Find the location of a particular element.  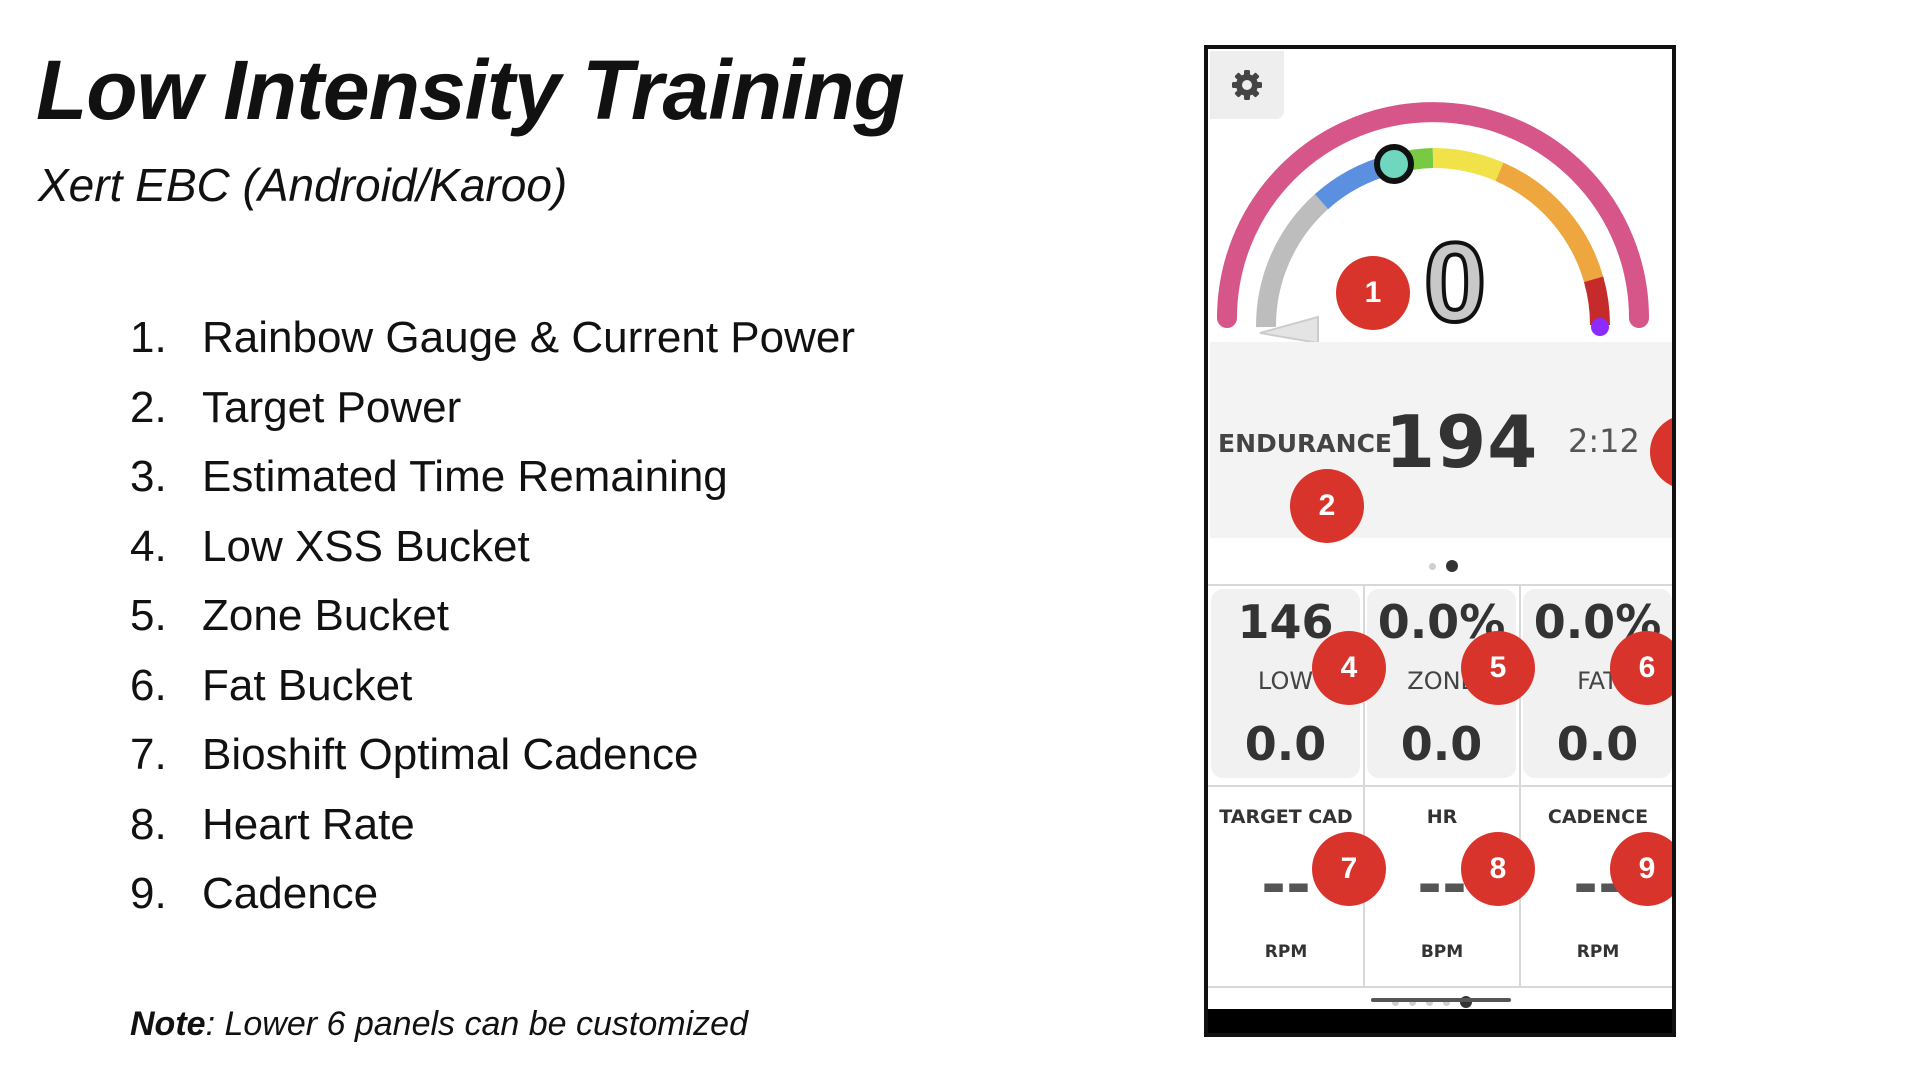

note: Note: Lower 6 panels can be customized is located at coordinates (439, 1024).